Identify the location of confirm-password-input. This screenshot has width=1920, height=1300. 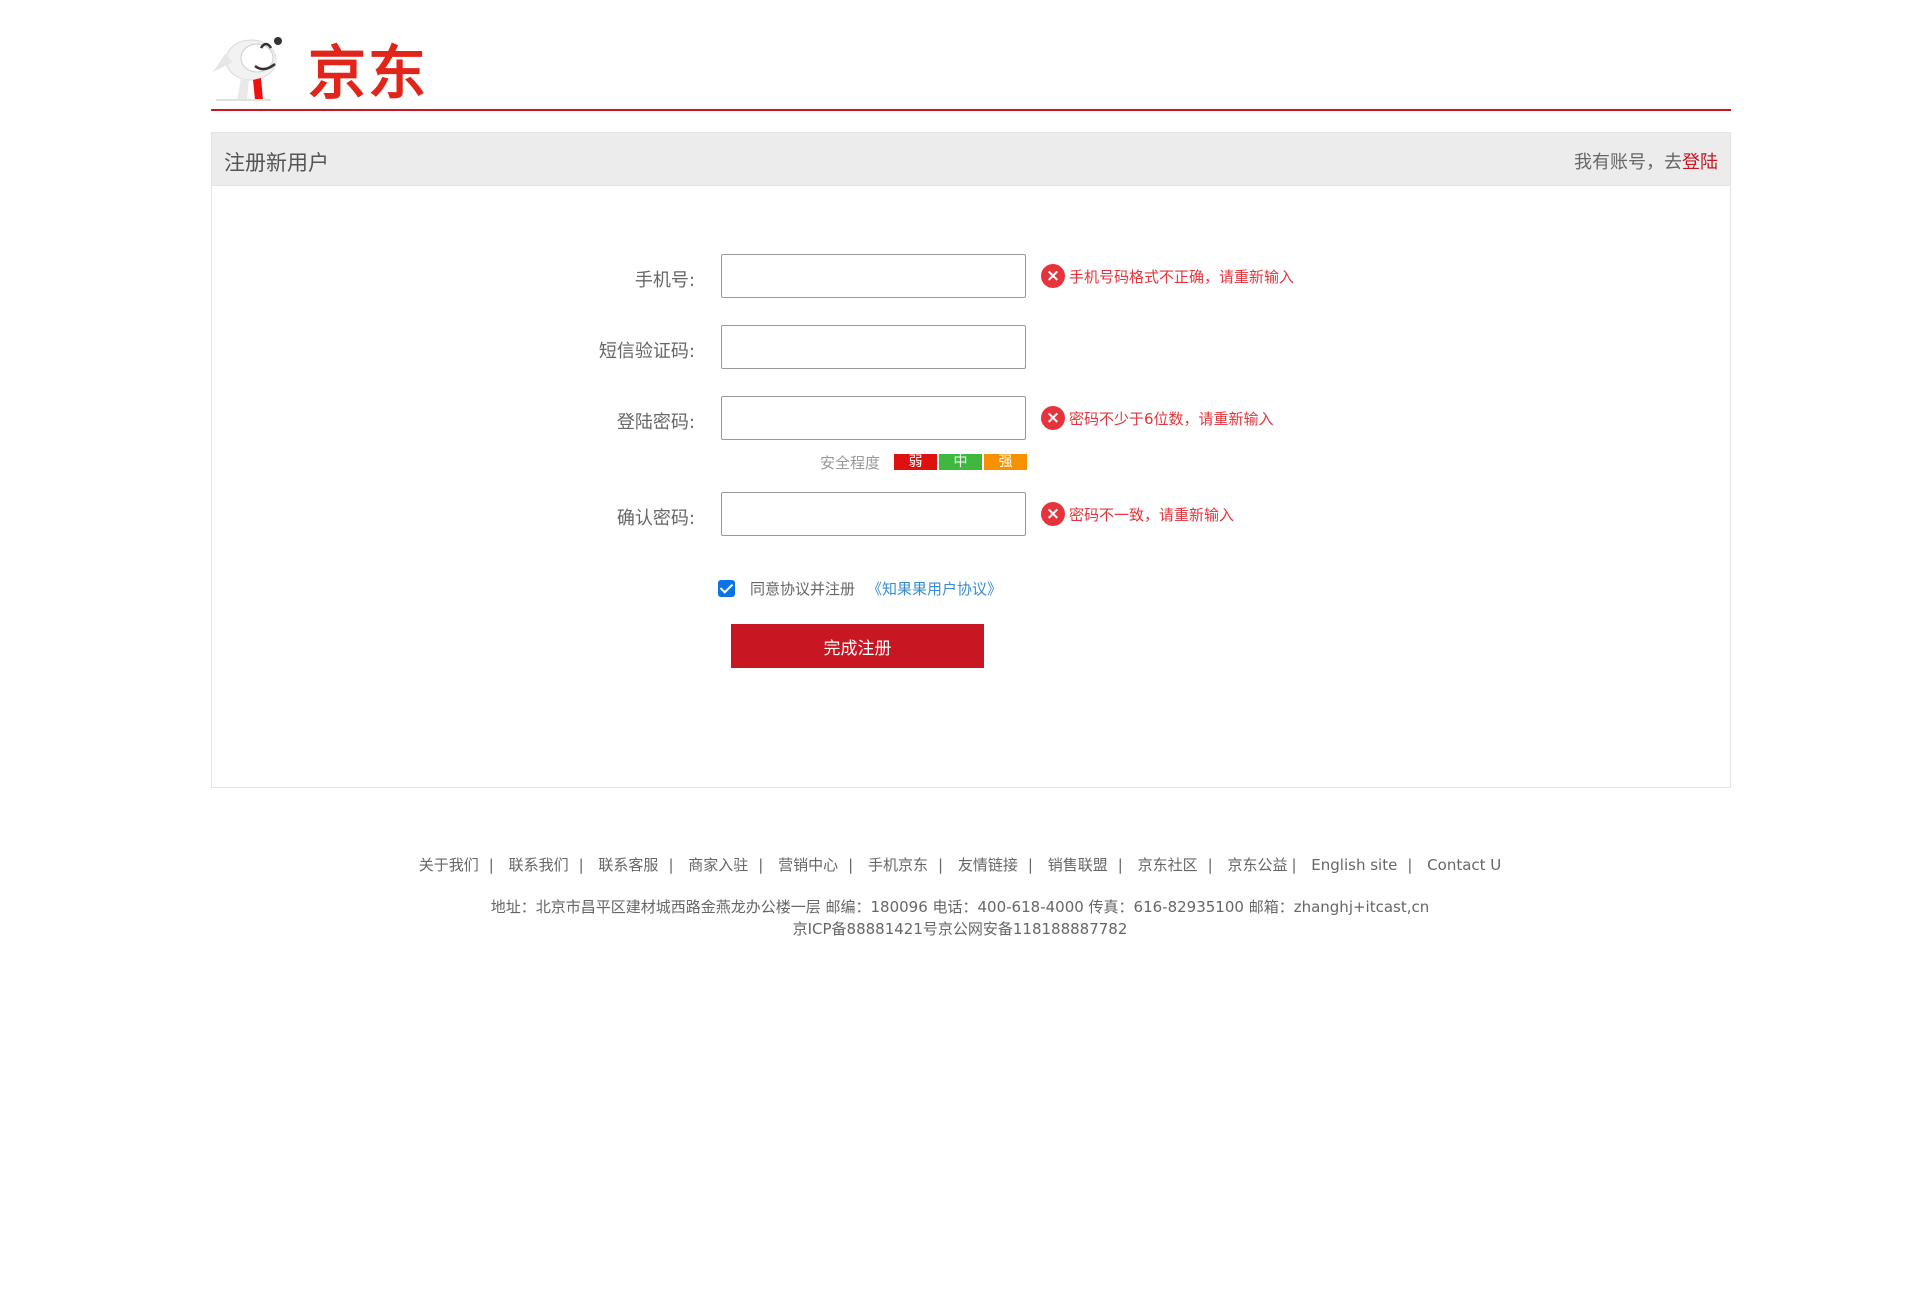
(873, 514).